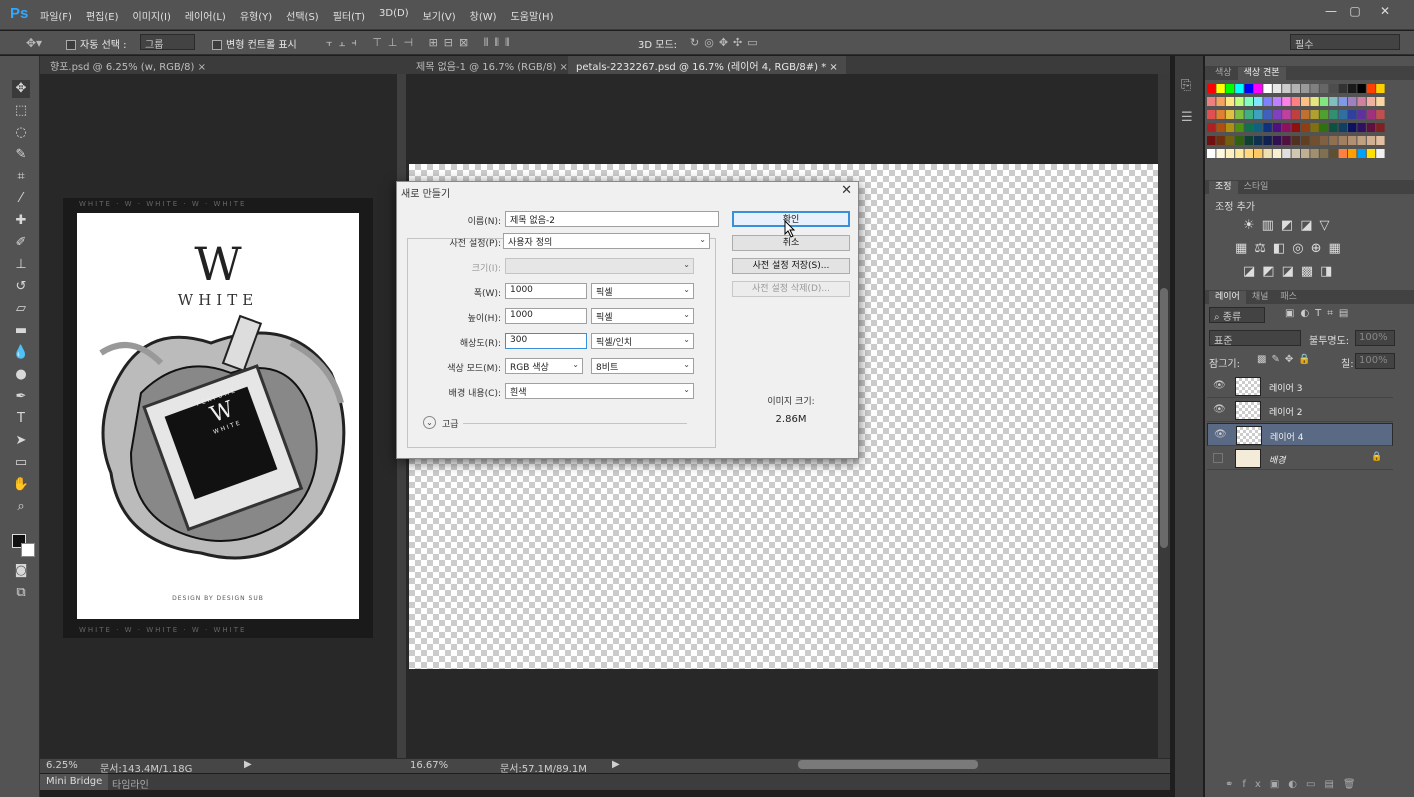  Describe the element at coordinates (256, 15) in the screenshot. I see `menu-type: 유형(Y)` at that location.